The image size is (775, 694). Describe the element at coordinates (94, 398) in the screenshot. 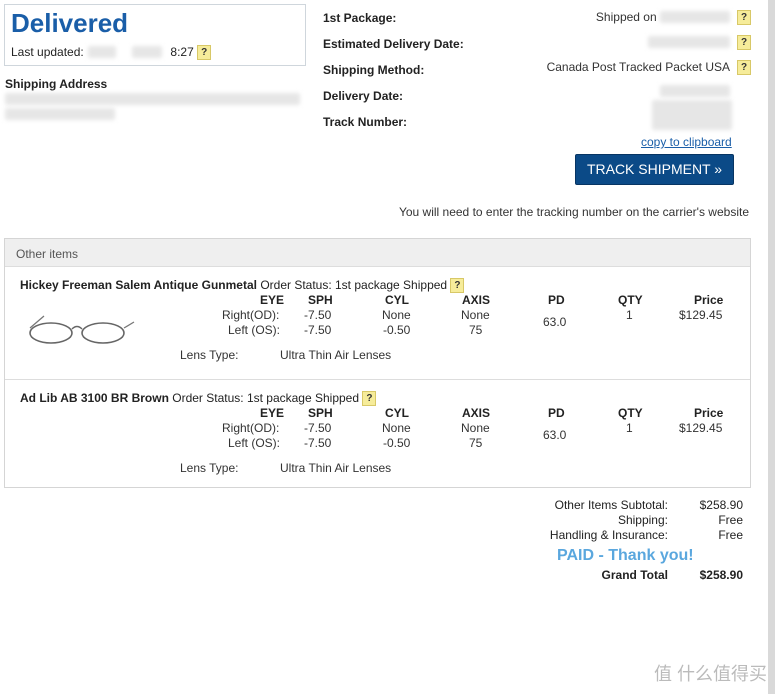

I see `item-name: Ad Lib AB 3100 BR Brown` at that location.